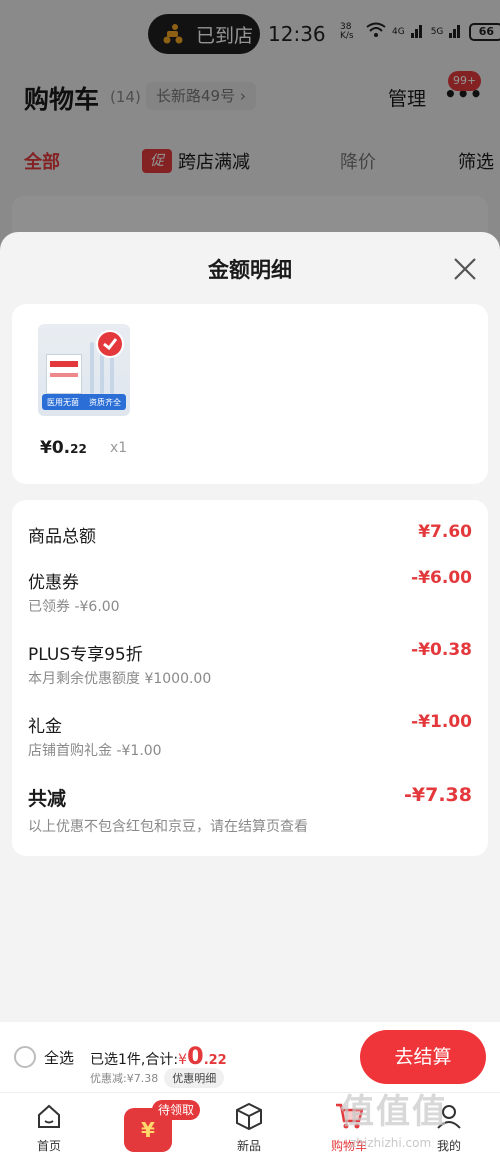 The height and width of the screenshot is (1164, 500). Describe the element at coordinates (394, 1112) in the screenshot. I see `watermark-logo: 值值值` at that location.